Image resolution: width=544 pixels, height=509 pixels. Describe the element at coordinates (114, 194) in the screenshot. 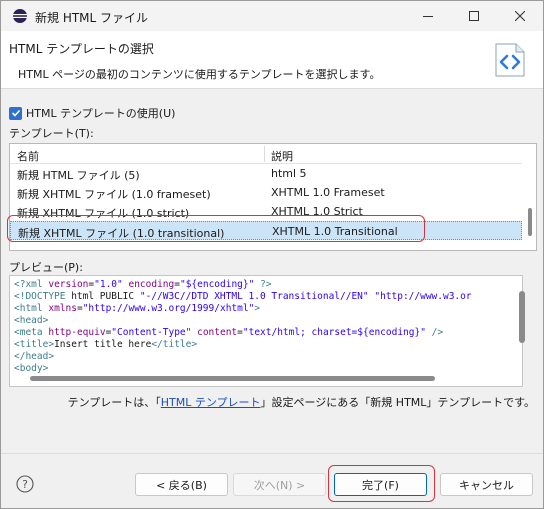

I see `row-name: 新規 XHTML ファイル (1.0 frameset)` at that location.